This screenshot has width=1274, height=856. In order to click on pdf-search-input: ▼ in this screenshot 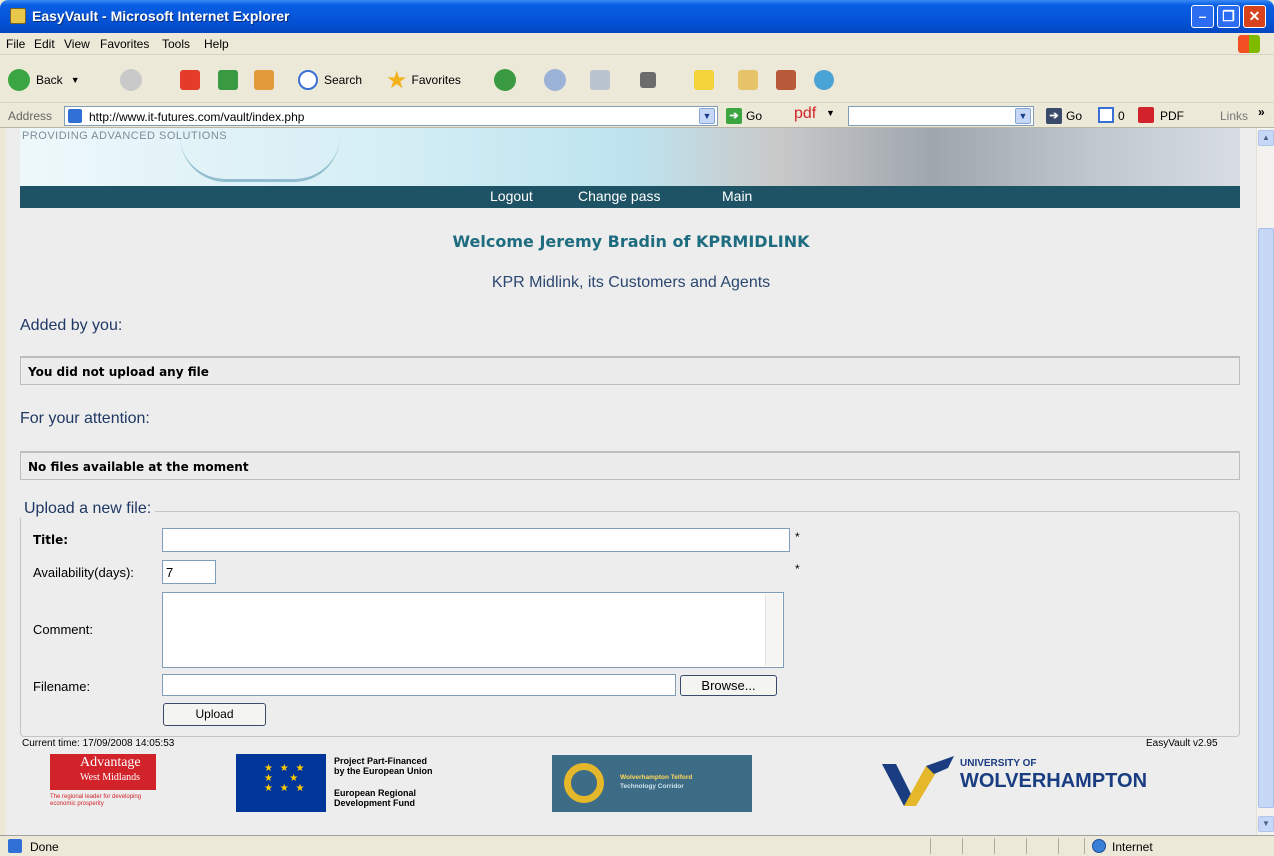, I will do `click(941, 116)`.